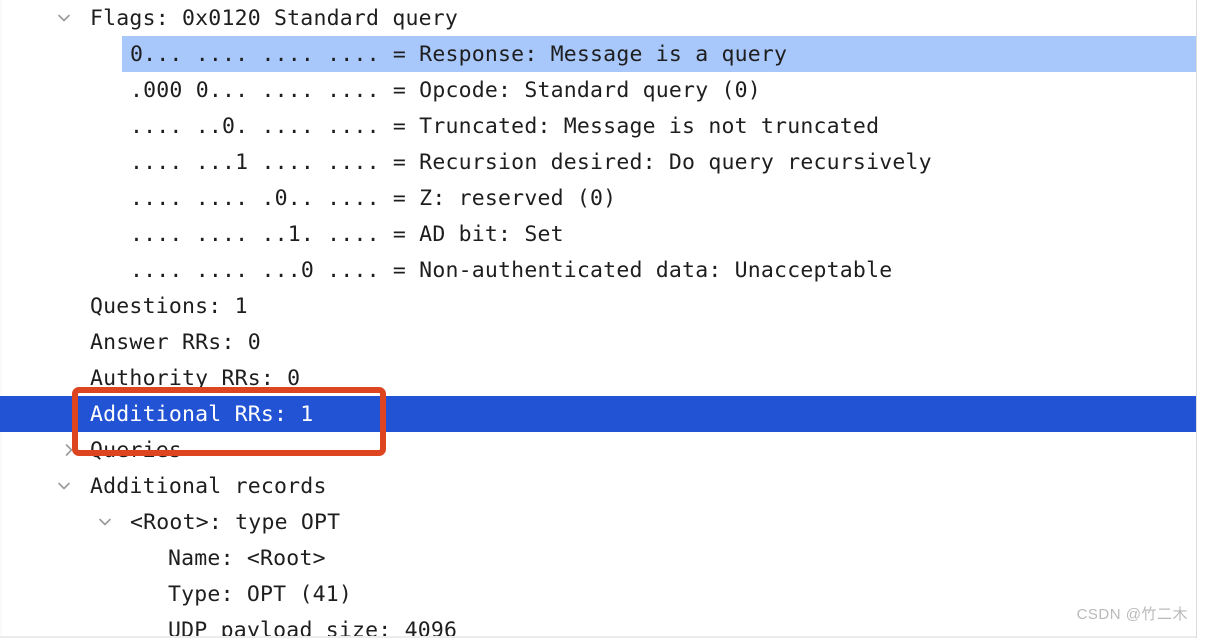 This screenshot has width=1210, height=638. I want to click on tree-row-ad-bit: .... .... ..1. .... = AD bit: Set, so click(598, 234).